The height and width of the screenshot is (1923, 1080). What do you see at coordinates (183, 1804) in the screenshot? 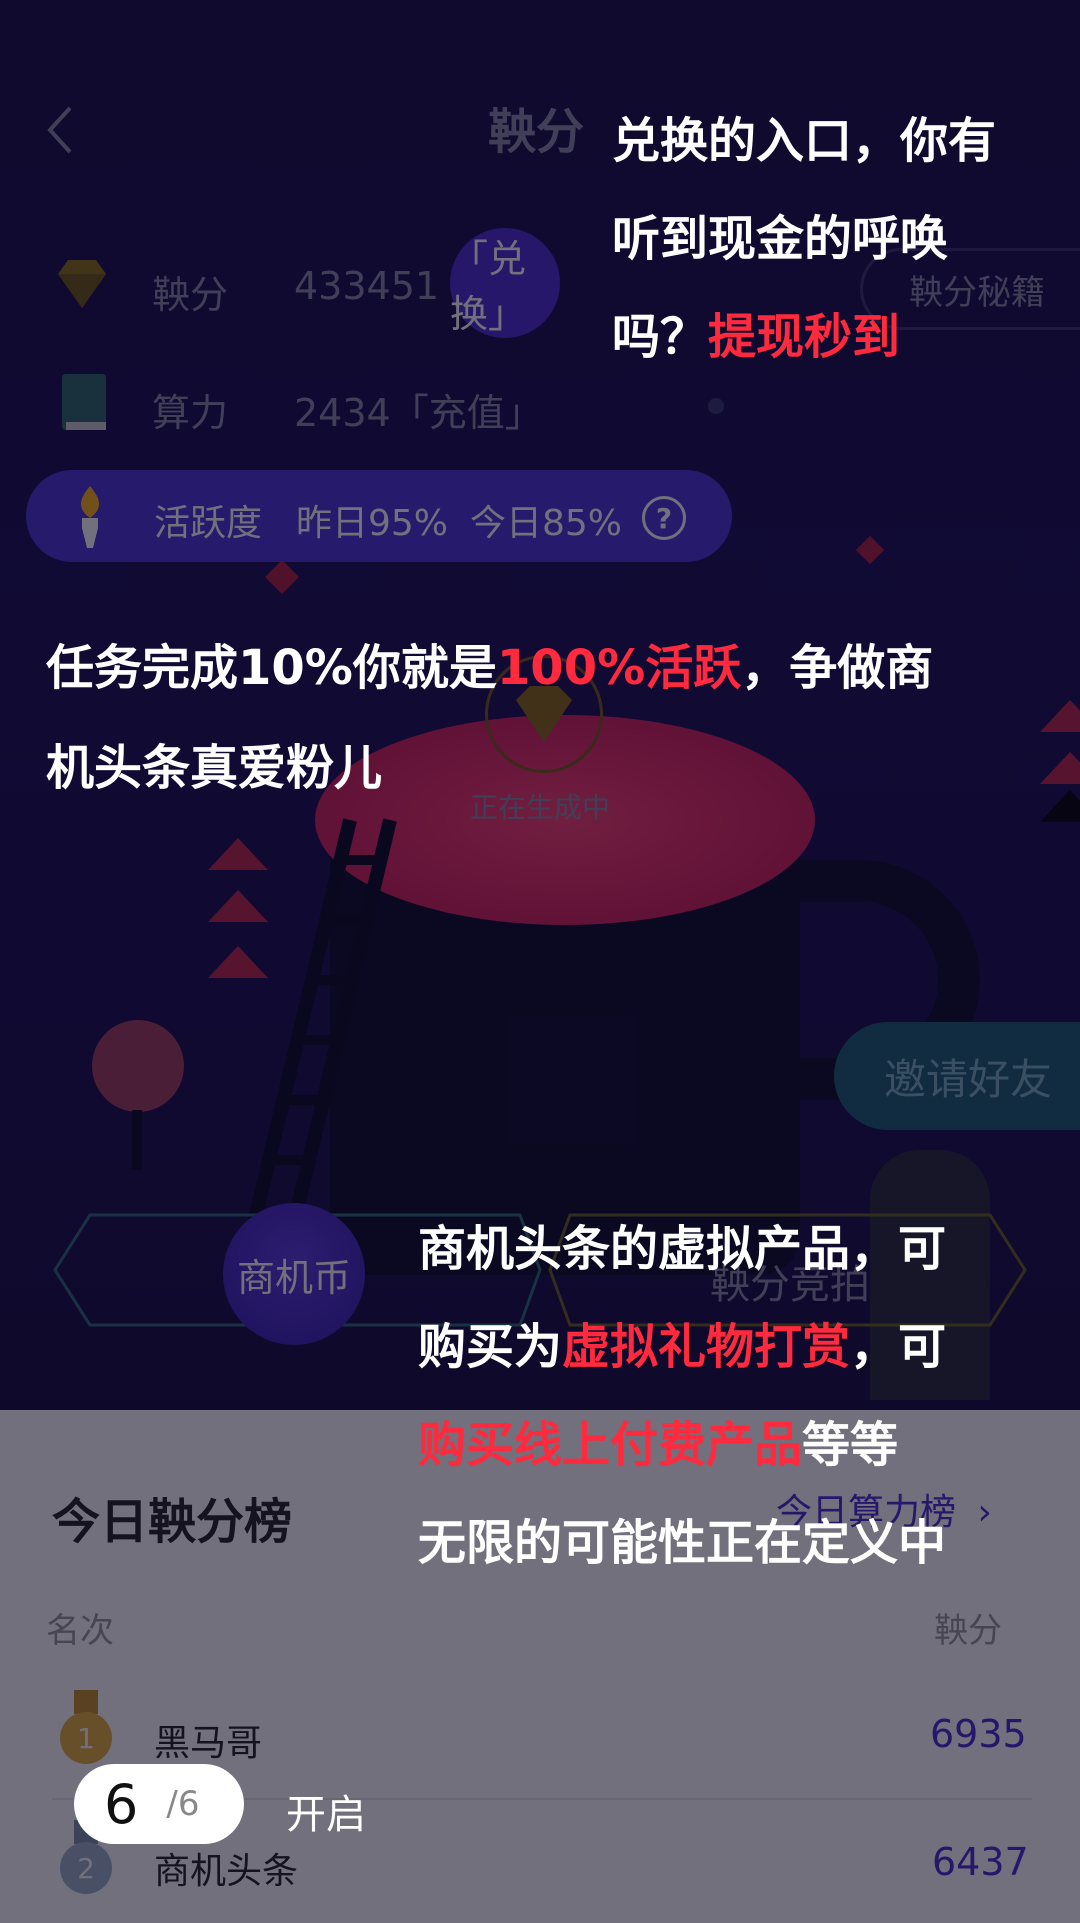
I see `pager-total: /6` at bounding box center [183, 1804].